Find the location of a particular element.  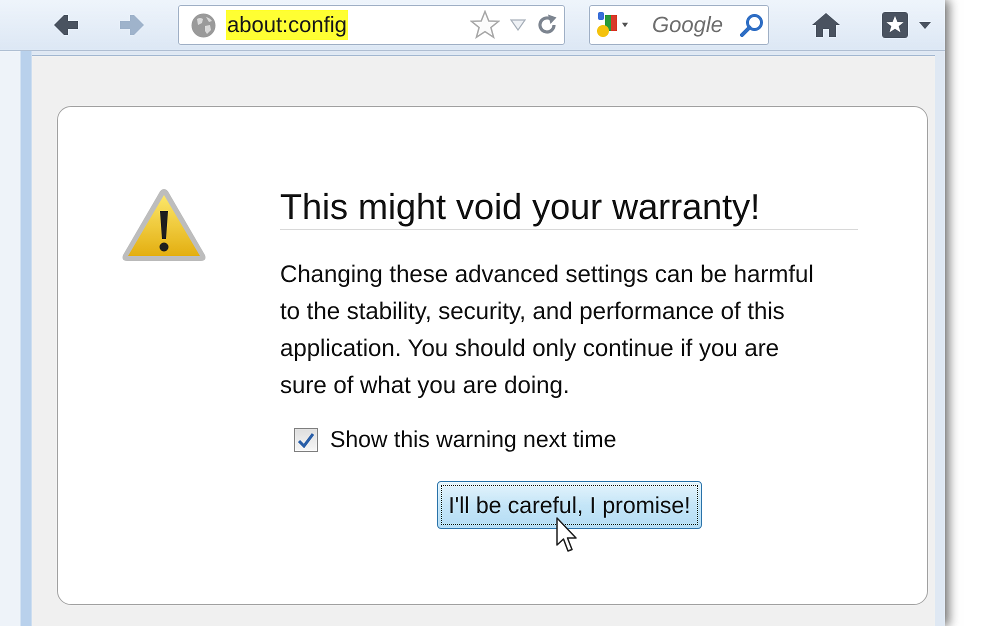

search-icon is located at coordinates (752, 25).